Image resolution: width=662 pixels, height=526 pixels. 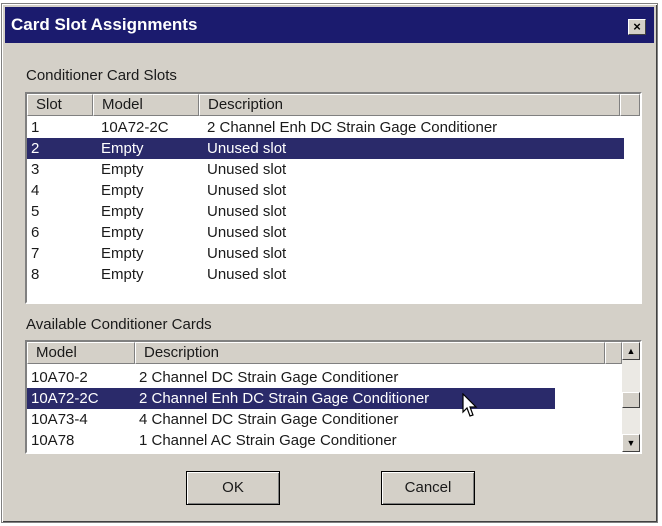 I want to click on slot-number: 8, so click(x=35, y=274).